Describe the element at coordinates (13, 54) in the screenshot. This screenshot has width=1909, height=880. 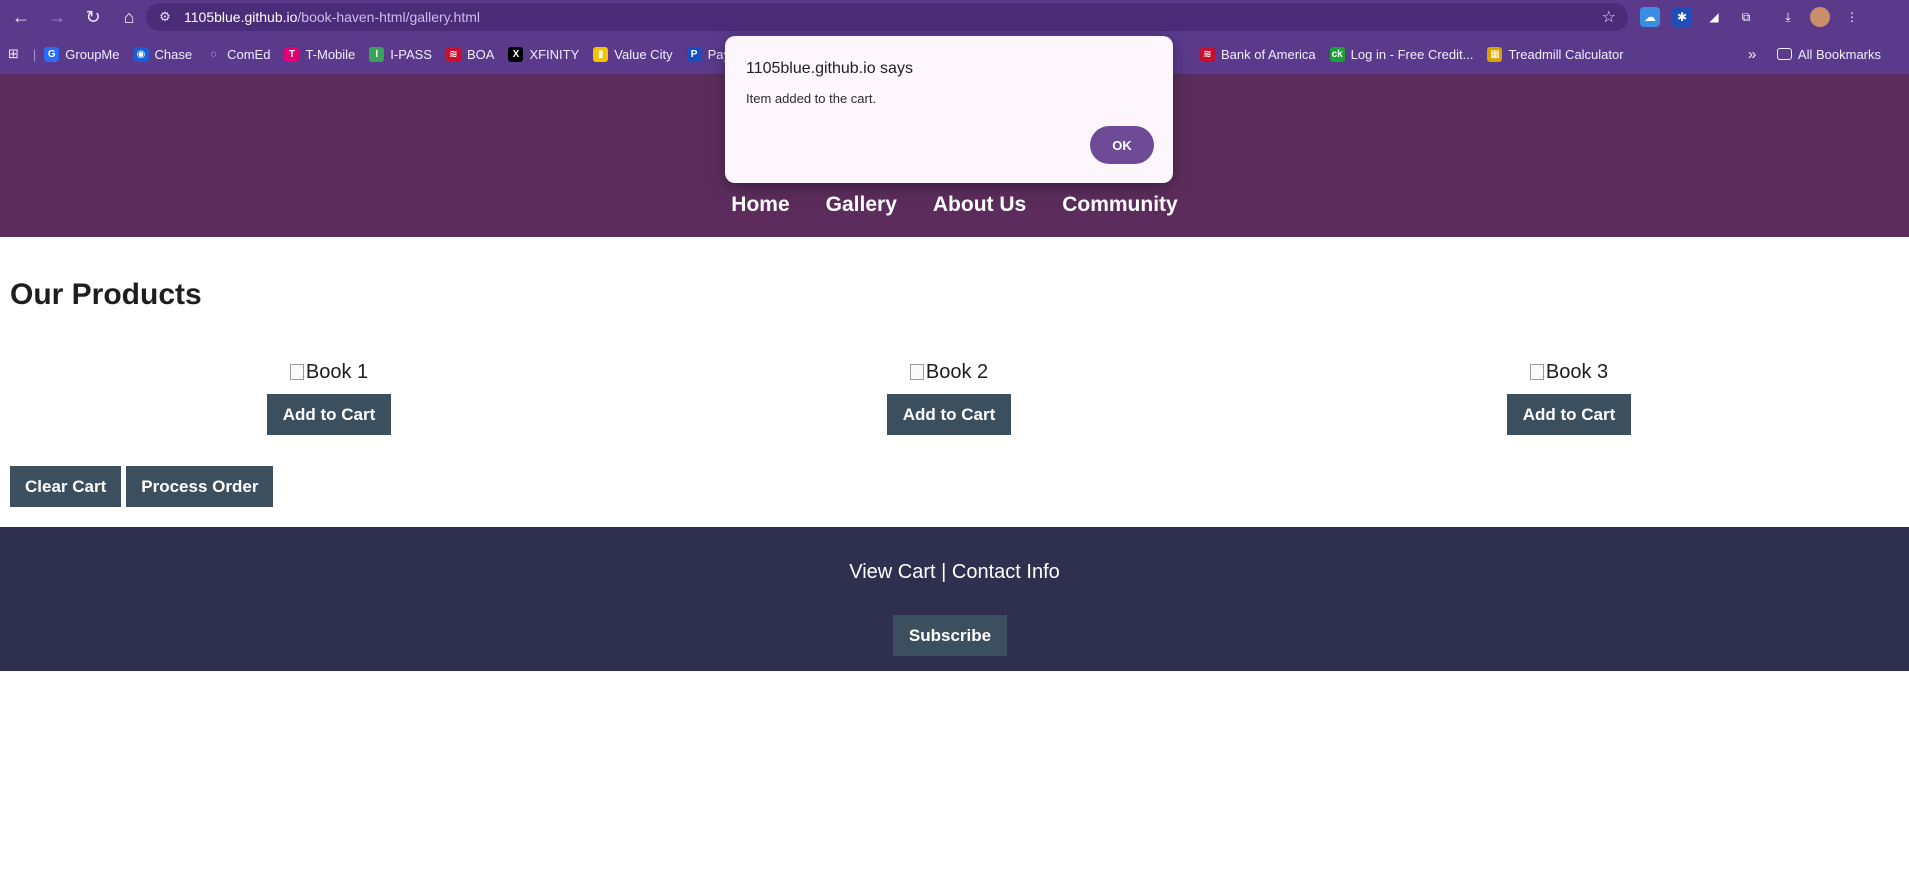
I see `apps-grid-icon: ⊞` at that location.